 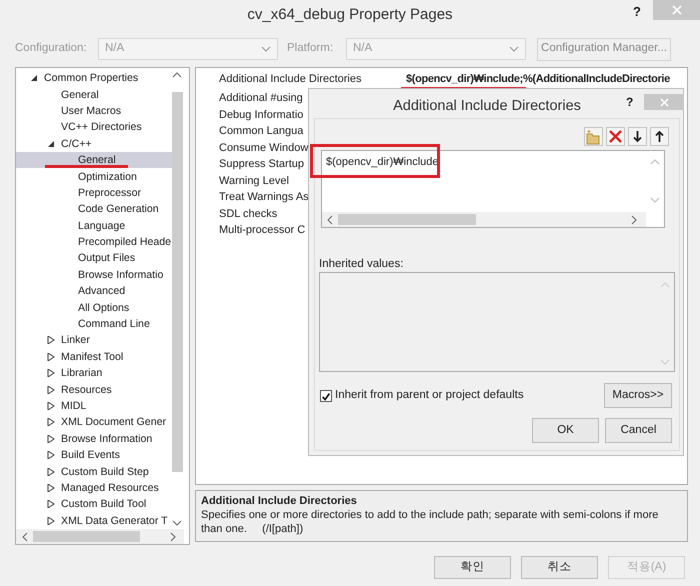 I want to click on tree-item: XML Document Gener, so click(x=94, y=422).